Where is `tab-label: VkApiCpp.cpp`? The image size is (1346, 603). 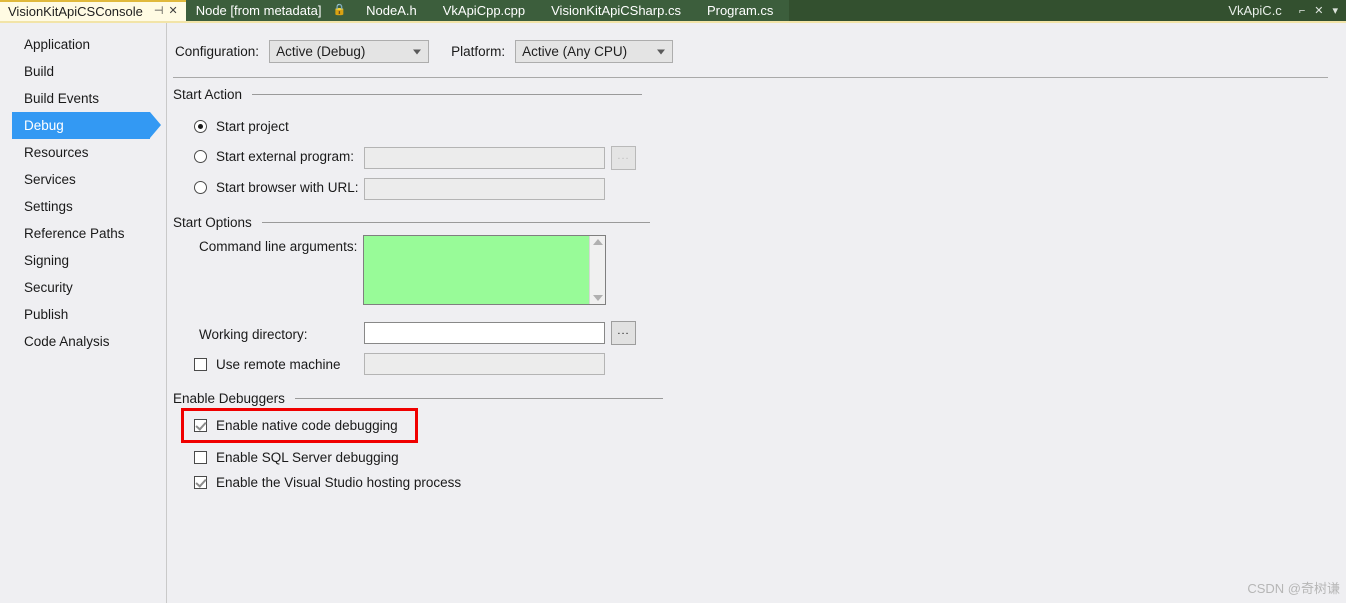 tab-label: VkApiCpp.cpp is located at coordinates (484, 10).